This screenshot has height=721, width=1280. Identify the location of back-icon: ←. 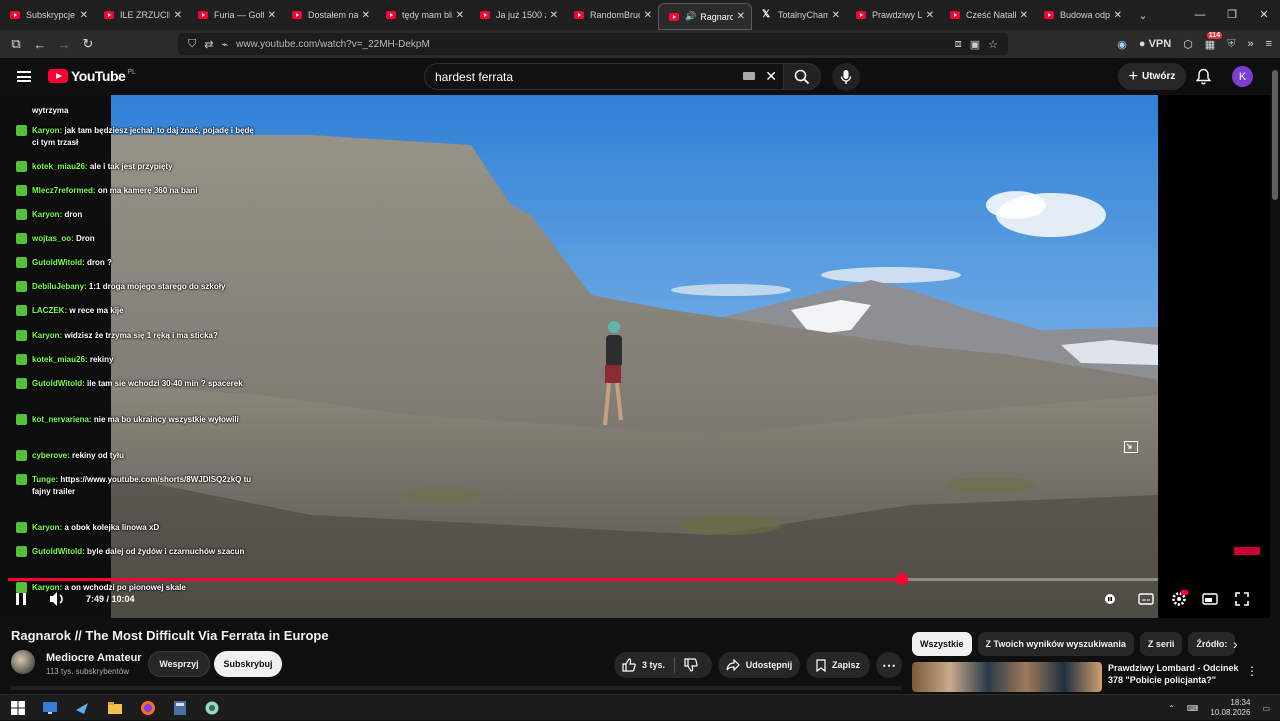
(40, 44).